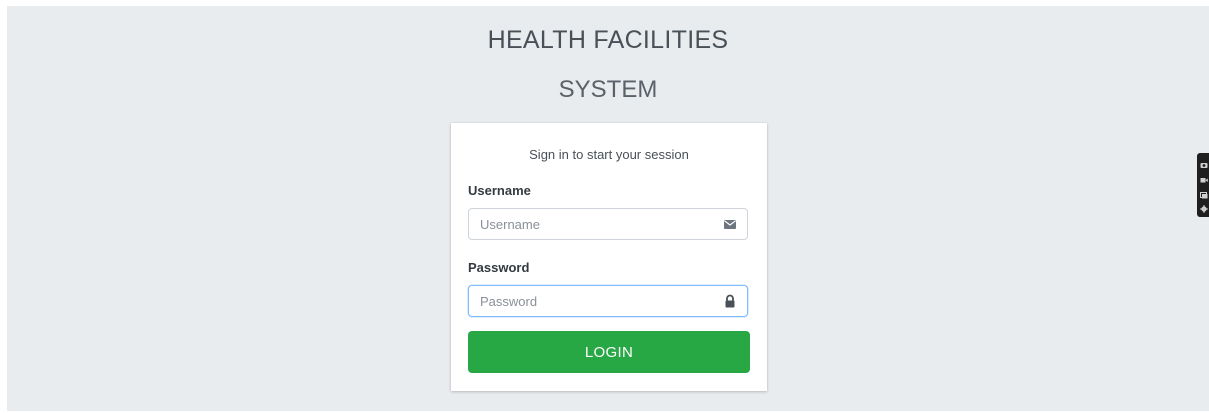  What do you see at coordinates (609, 352) in the screenshot?
I see `login-button: LOGIN` at bounding box center [609, 352].